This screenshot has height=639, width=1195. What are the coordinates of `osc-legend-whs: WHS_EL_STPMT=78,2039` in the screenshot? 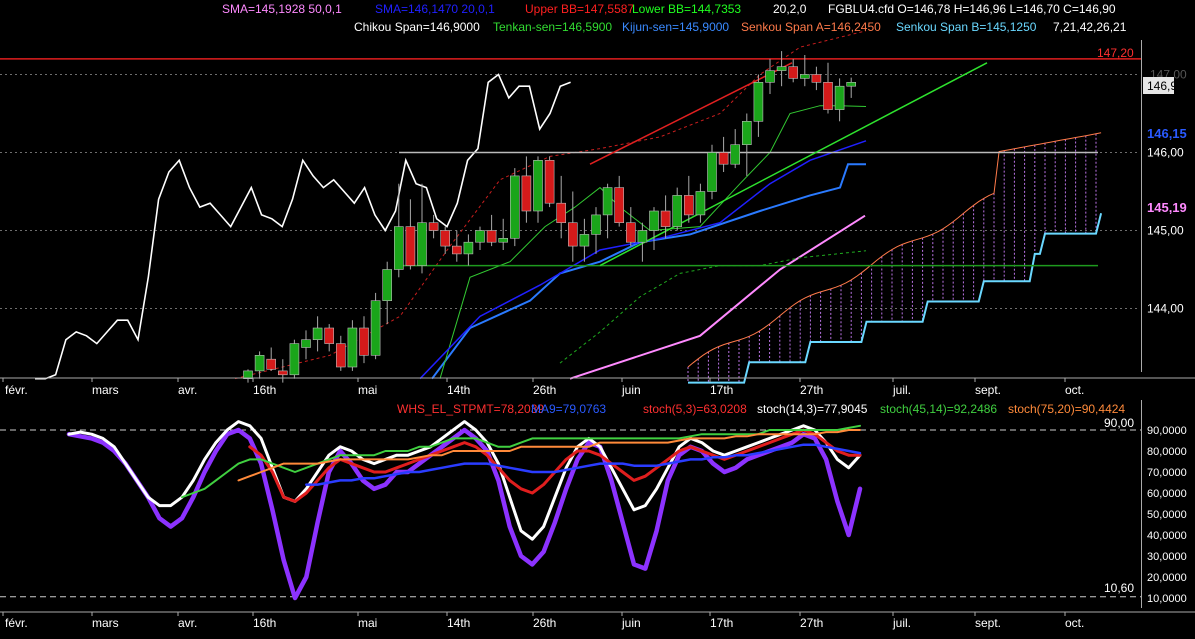 It's located at (470, 409).